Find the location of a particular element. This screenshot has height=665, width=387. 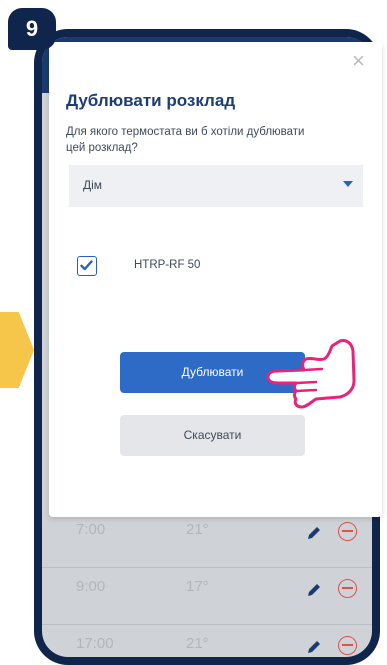

schedule-row: 17:00 21° is located at coordinates (207, 641).